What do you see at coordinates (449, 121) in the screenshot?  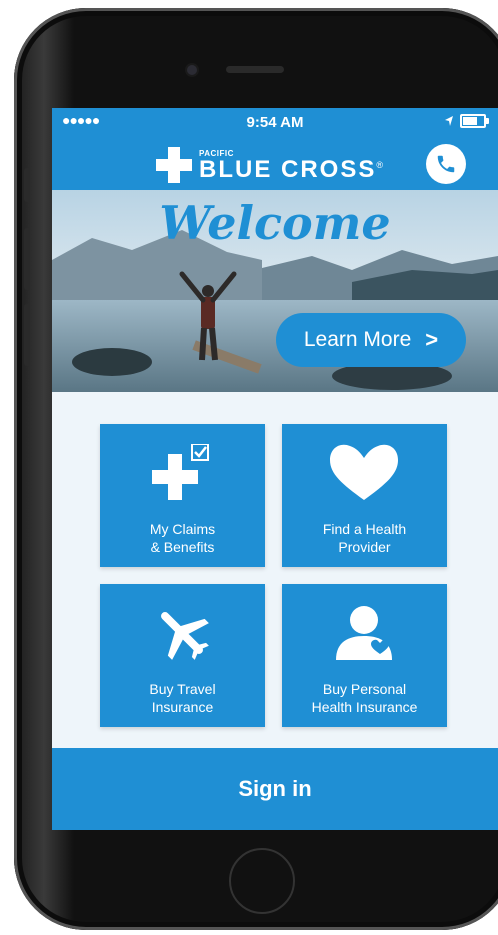 I see `location-arrow-icon` at bounding box center [449, 121].